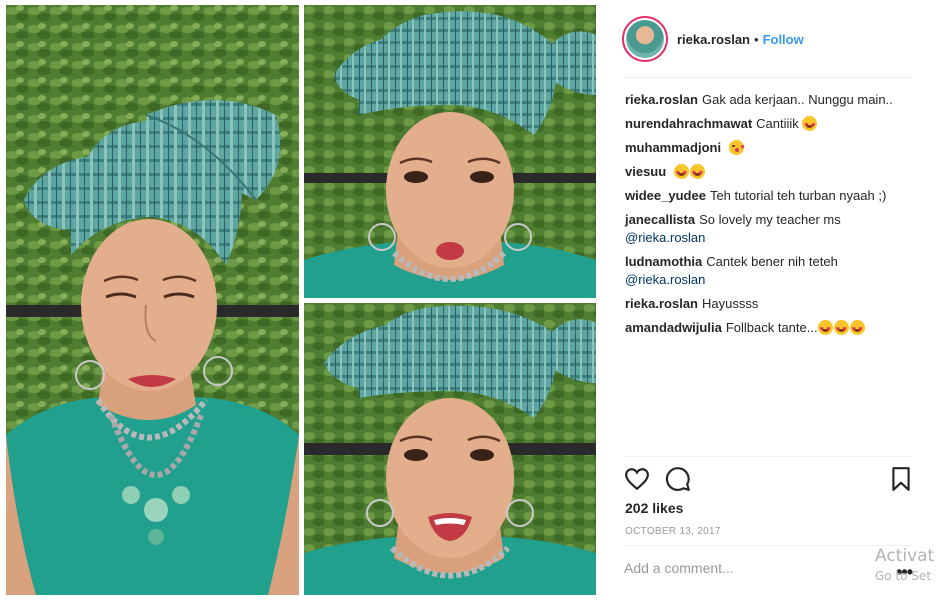  I want to click on header-divider, so click(768, 77).